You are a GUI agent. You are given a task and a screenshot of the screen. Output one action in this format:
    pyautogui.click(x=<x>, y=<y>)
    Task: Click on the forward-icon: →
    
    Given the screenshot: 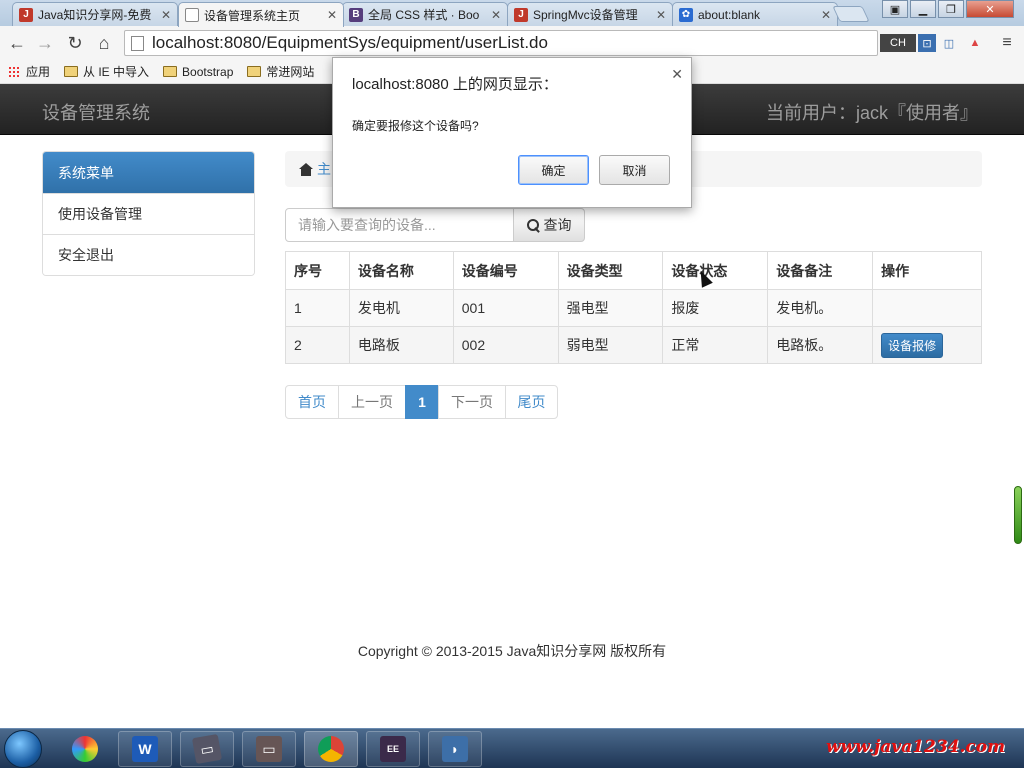 What is the action you would take?
    pyautogui.click(x=45, y=43)
    